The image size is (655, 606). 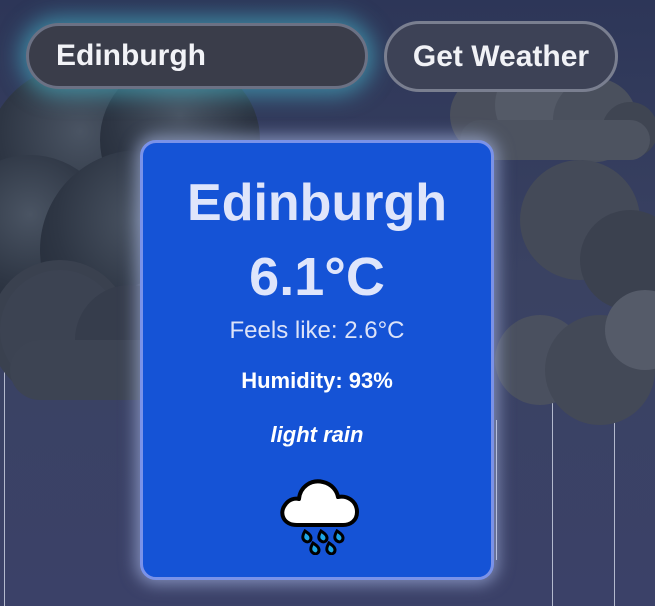 What do you see at coordinates (317, 330) in the screenshot?
I see `feels-like: Feels like: 2.6°C` at bounding box center [317, 330].